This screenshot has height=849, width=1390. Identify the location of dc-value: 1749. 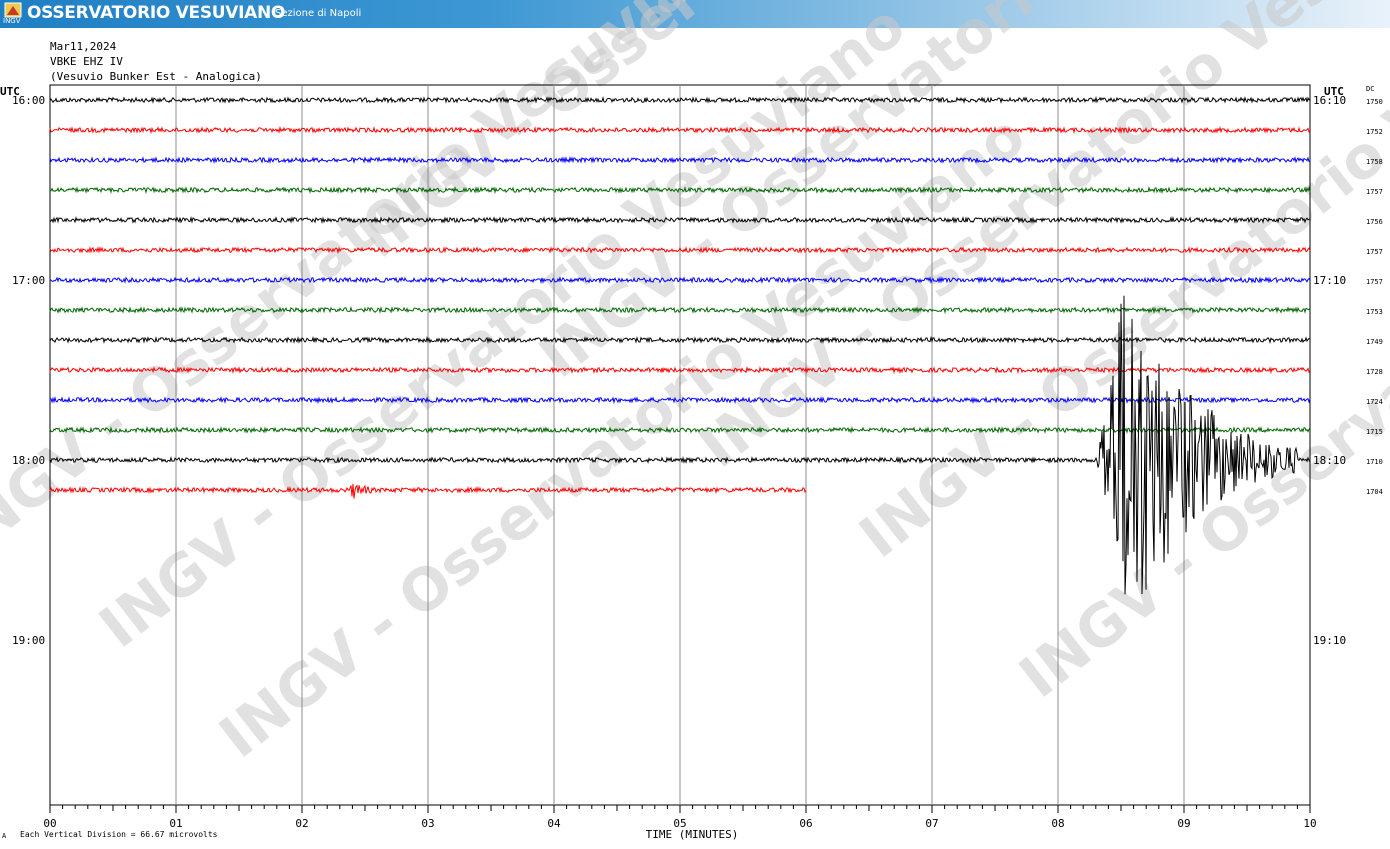
(1374, 342).